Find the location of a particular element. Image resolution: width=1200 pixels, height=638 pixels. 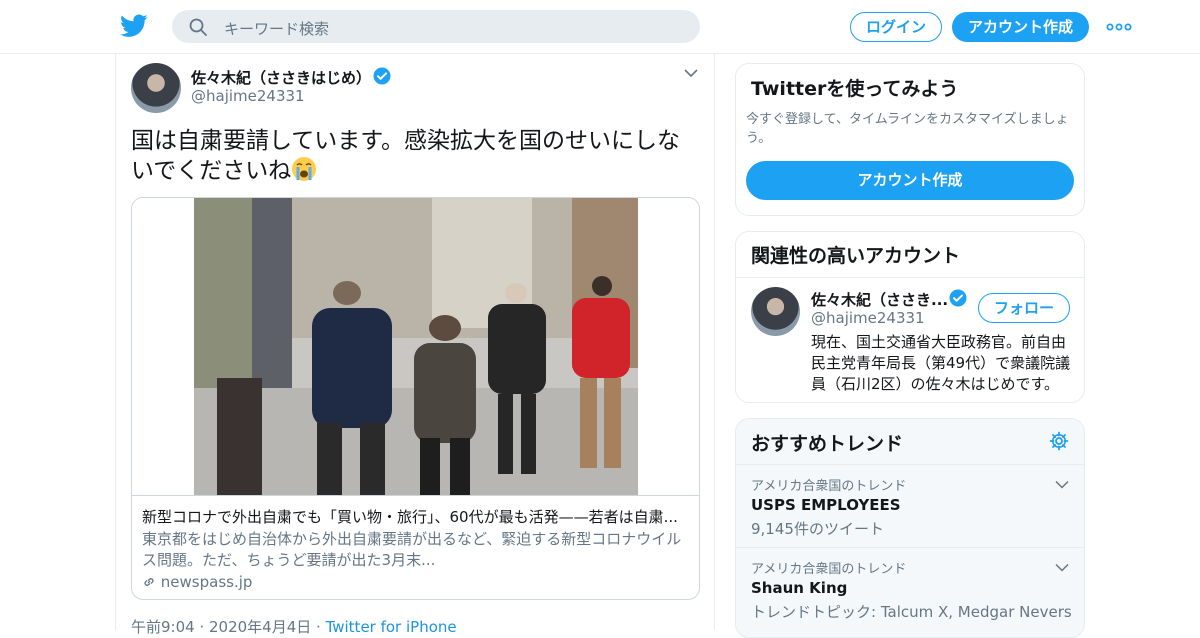

signup-panel-subtitle: 今すぐ登録して、タイムラインをカスタマイズしましょう。 is located at coordinates (907, 129).